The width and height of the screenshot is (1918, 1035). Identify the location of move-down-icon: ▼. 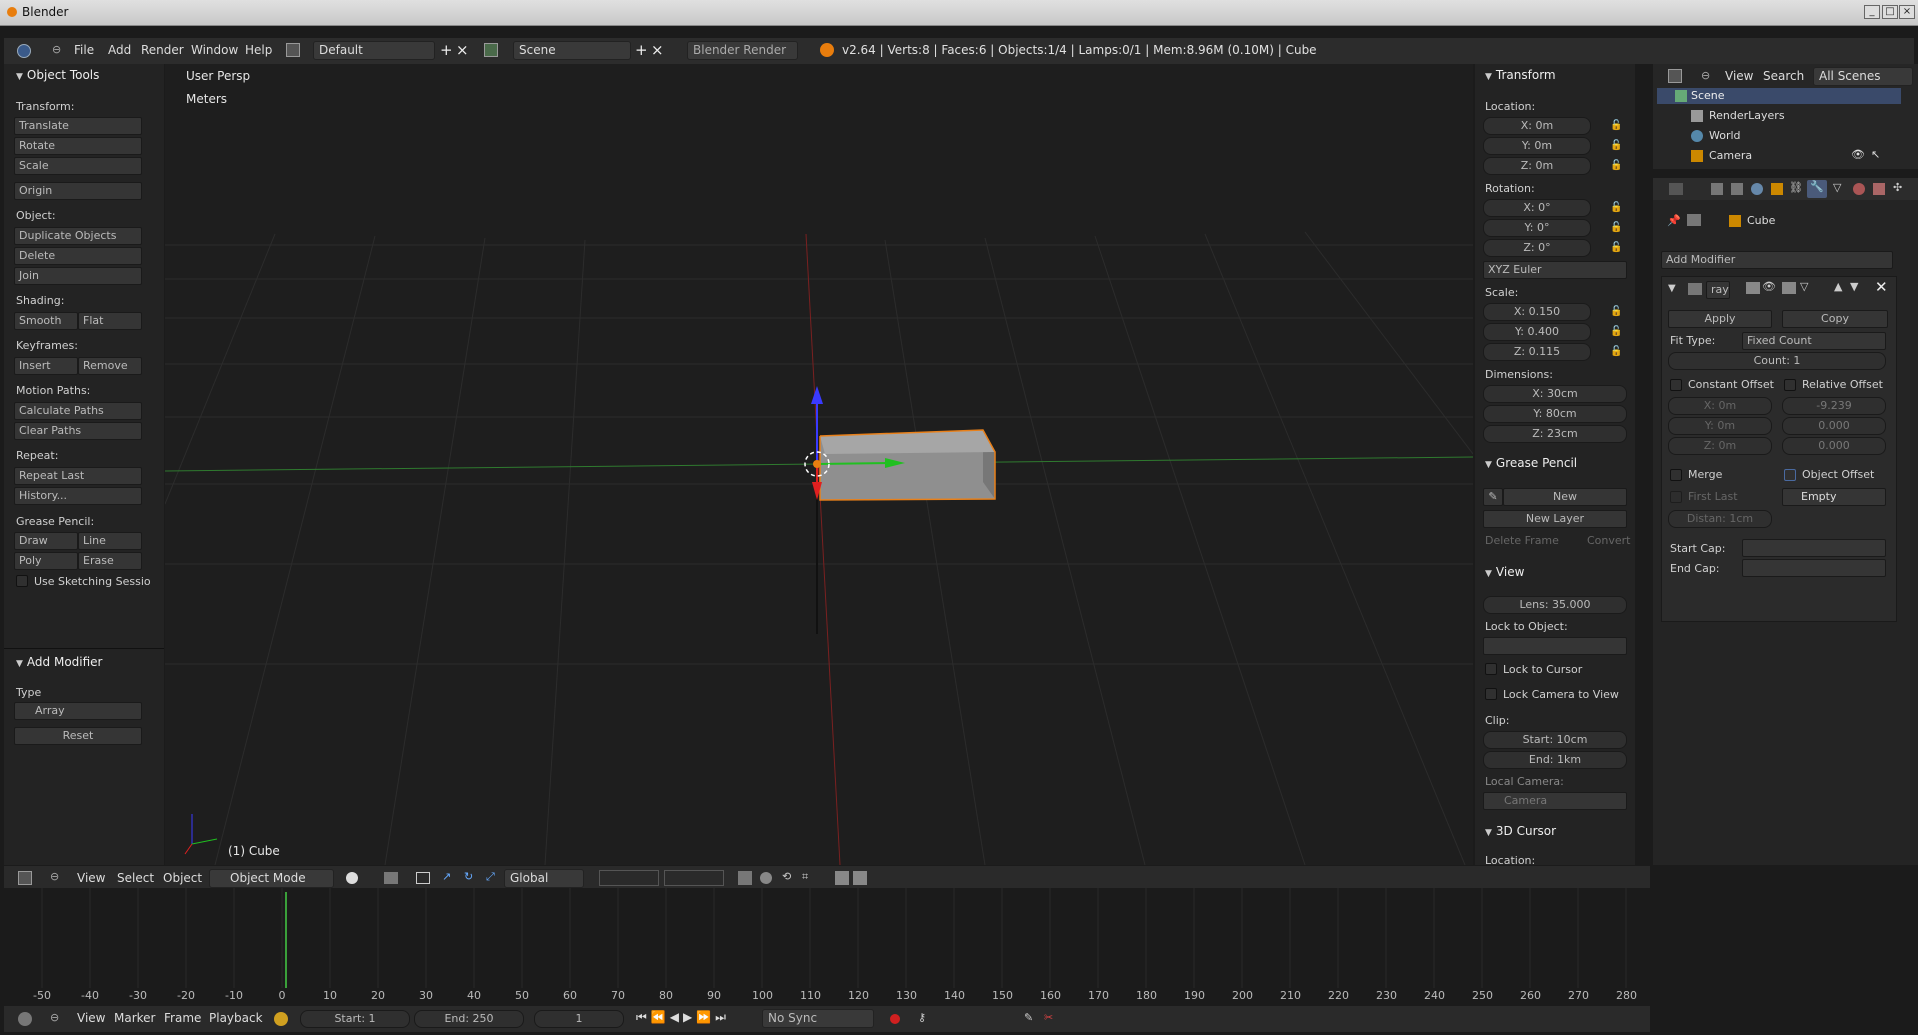
(1854, 286).